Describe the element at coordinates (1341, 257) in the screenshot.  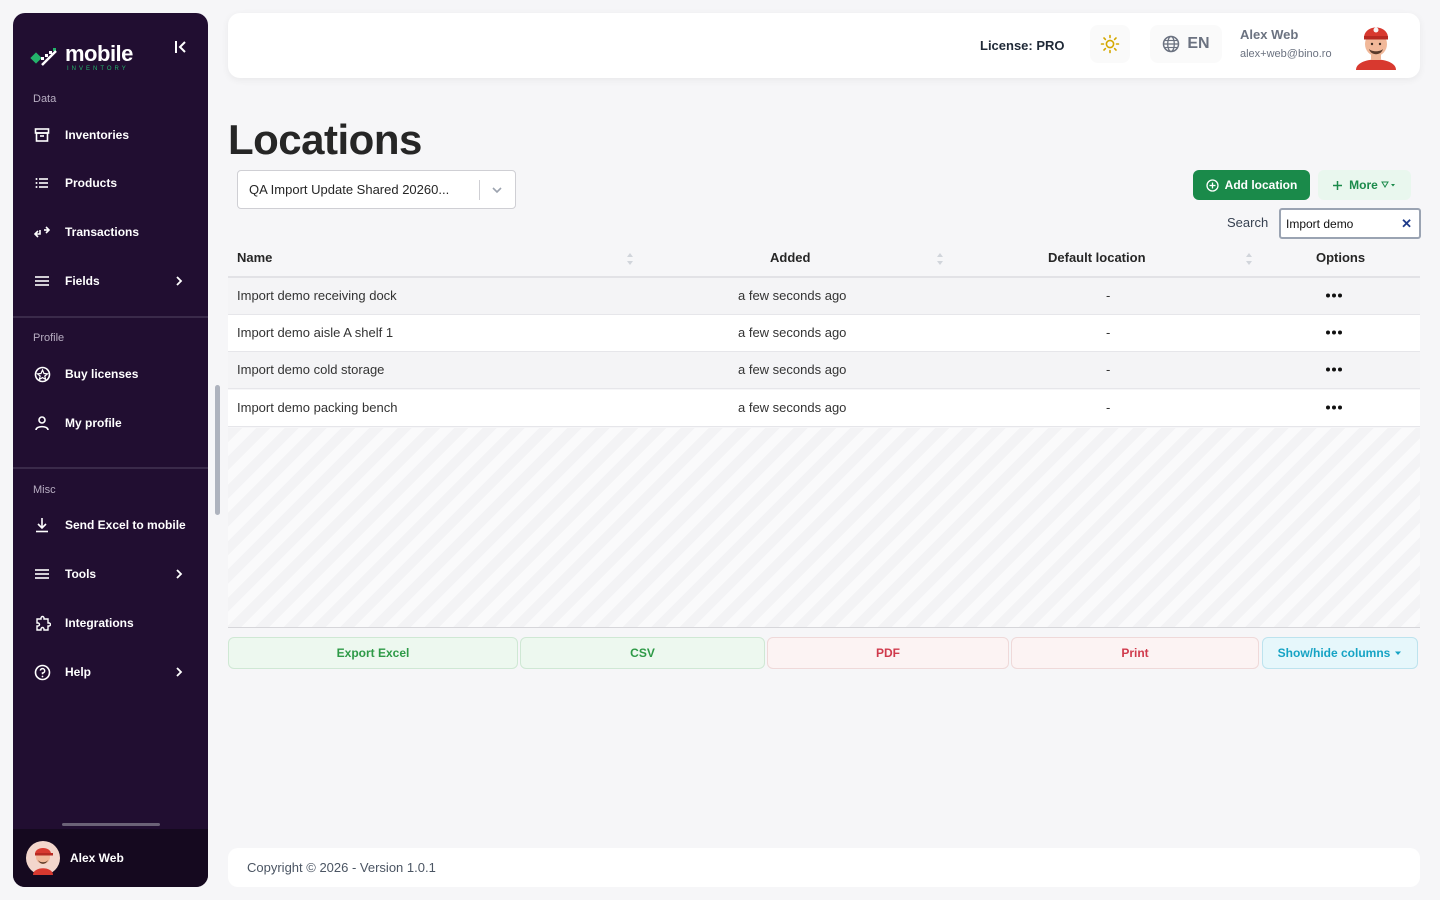
I see `column-header-options: Options` at that location.